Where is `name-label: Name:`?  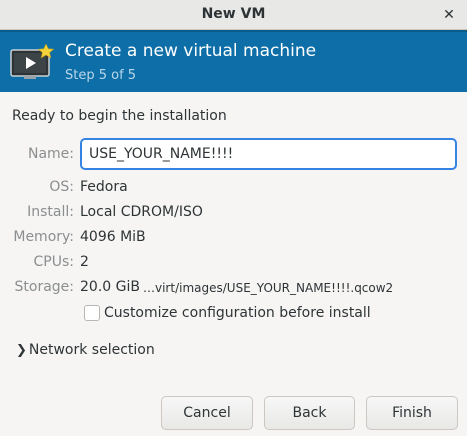 name-label: Name: is located at coordinates (50, 154).